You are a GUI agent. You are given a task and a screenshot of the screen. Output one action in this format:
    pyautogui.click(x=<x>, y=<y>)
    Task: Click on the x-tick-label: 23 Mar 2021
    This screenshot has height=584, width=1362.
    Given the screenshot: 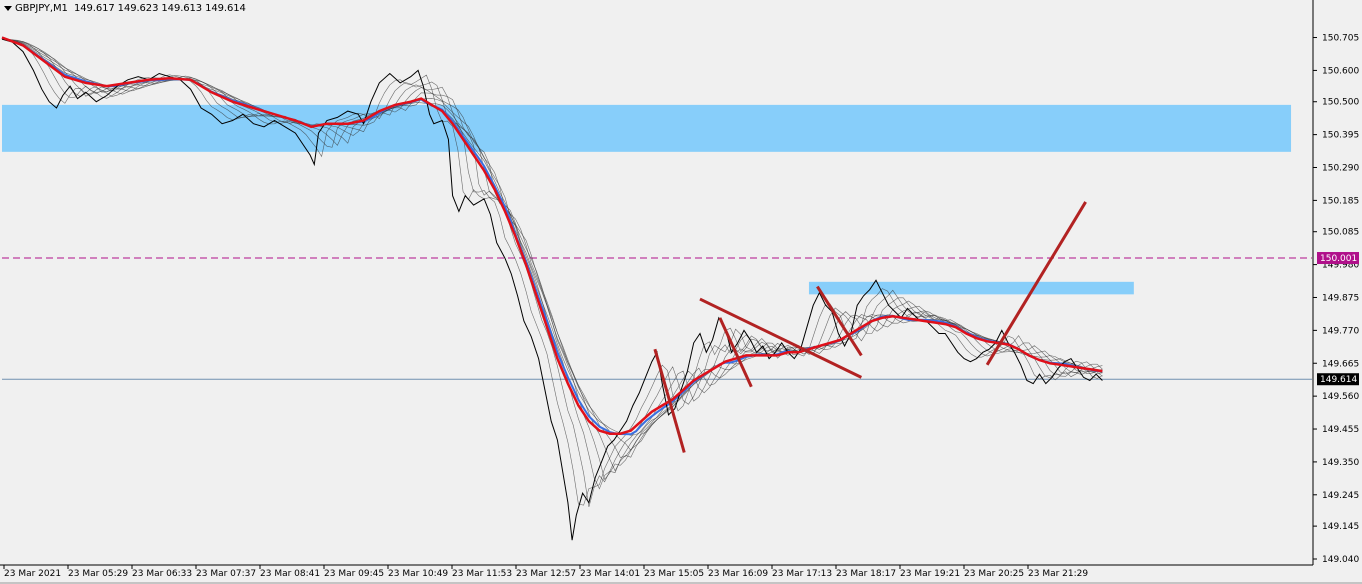 What is the action you would take?
    pyautogui.click(x=32, y=574)
    